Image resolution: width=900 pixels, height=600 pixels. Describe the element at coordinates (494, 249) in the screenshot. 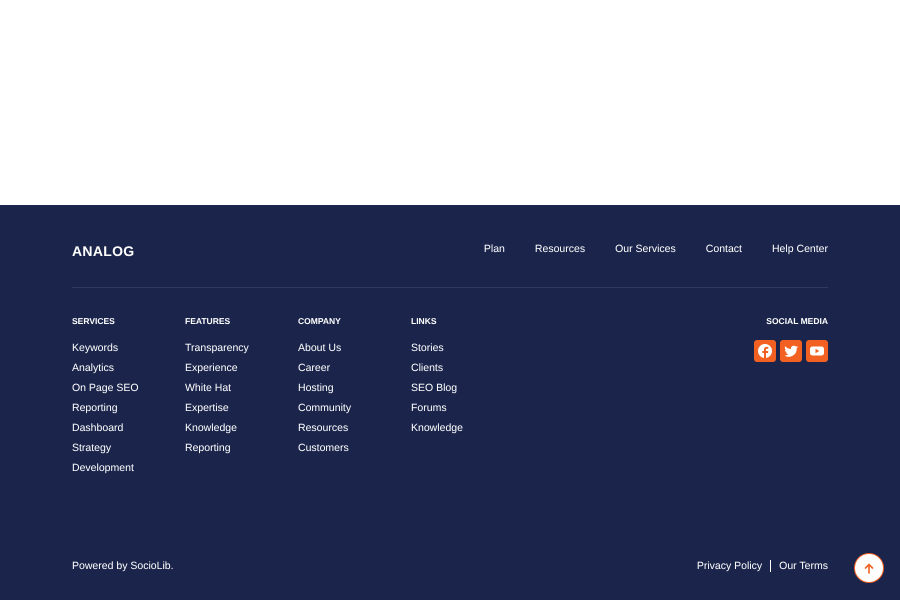

I see `nav-link: Plan` at that location.